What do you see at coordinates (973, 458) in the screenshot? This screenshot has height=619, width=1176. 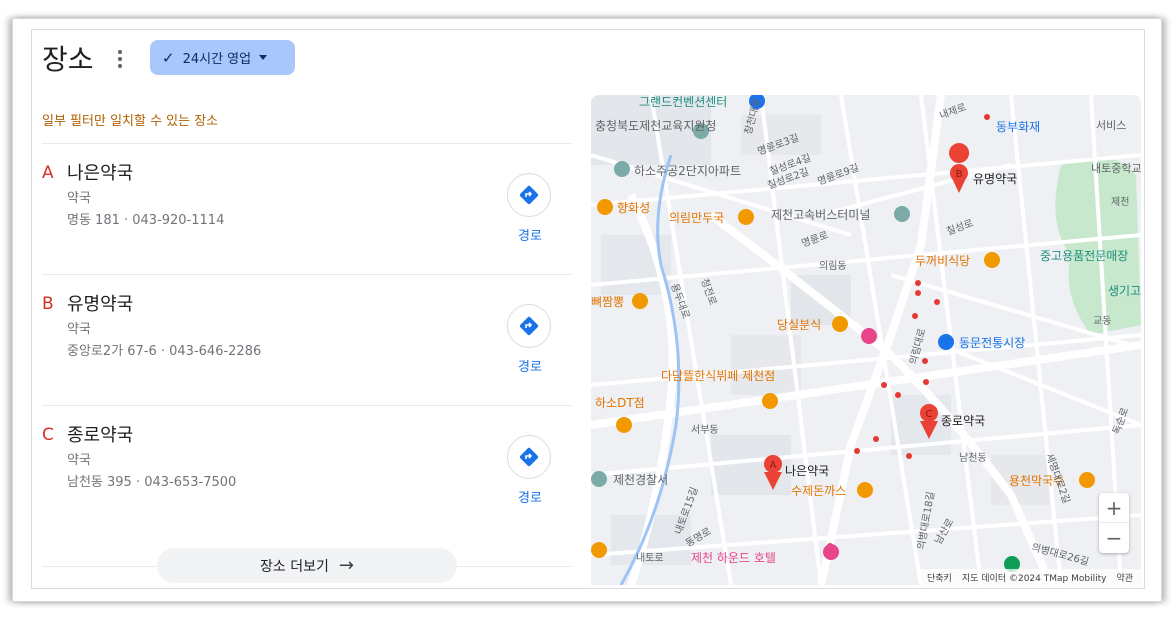 I see `map-street-label: 남천동` at bounding box center [973, 458].